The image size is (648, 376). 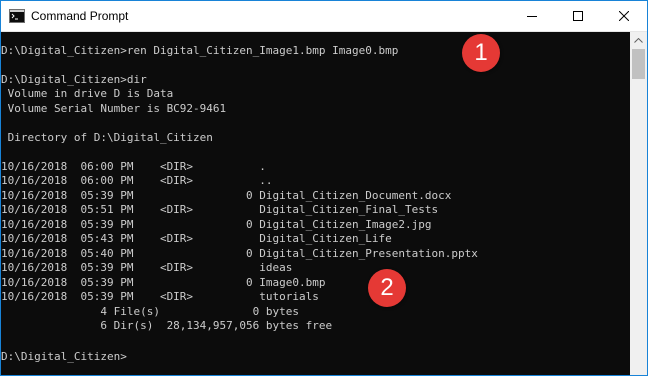 I want to click on console-line: 10/16/2018 05:39 PM 0 Image0.bmp, so click(x=163, y=282).